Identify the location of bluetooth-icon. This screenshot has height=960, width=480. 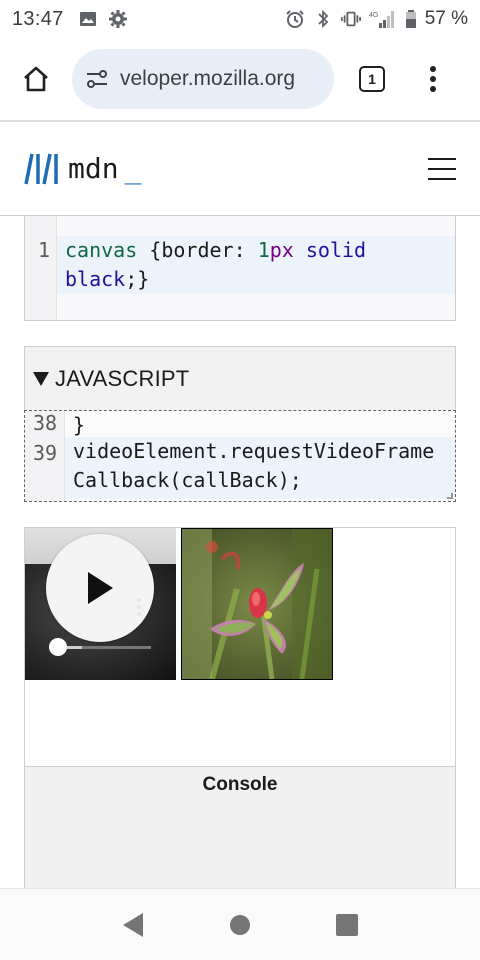
(323, 19).